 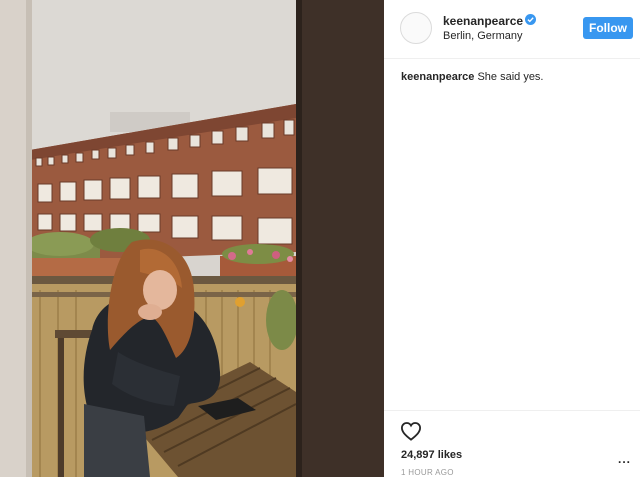 I want to click on post-header: keenanpearce Berlin, Germany Follow, so click(x=512, y=29).